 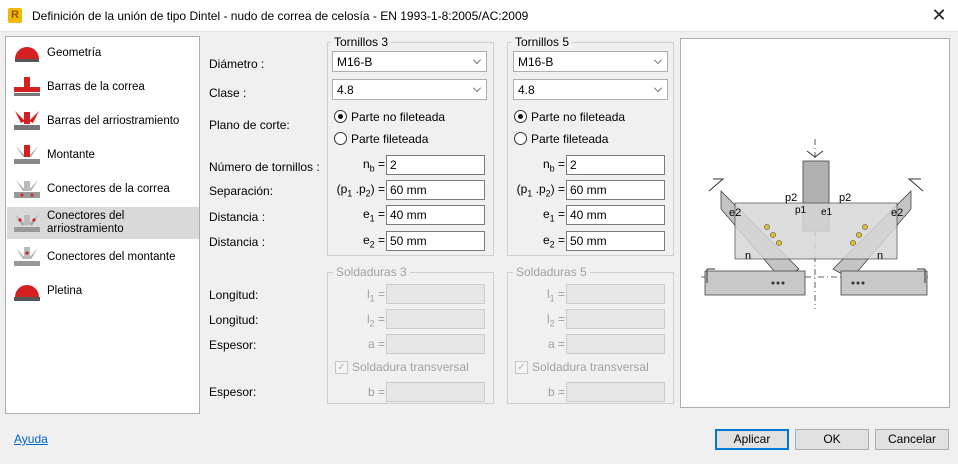 What do you see at coordinates (735, 213) in the screenshot?
I see `dim-e2-left: e2` at bounding box center [735, 213].